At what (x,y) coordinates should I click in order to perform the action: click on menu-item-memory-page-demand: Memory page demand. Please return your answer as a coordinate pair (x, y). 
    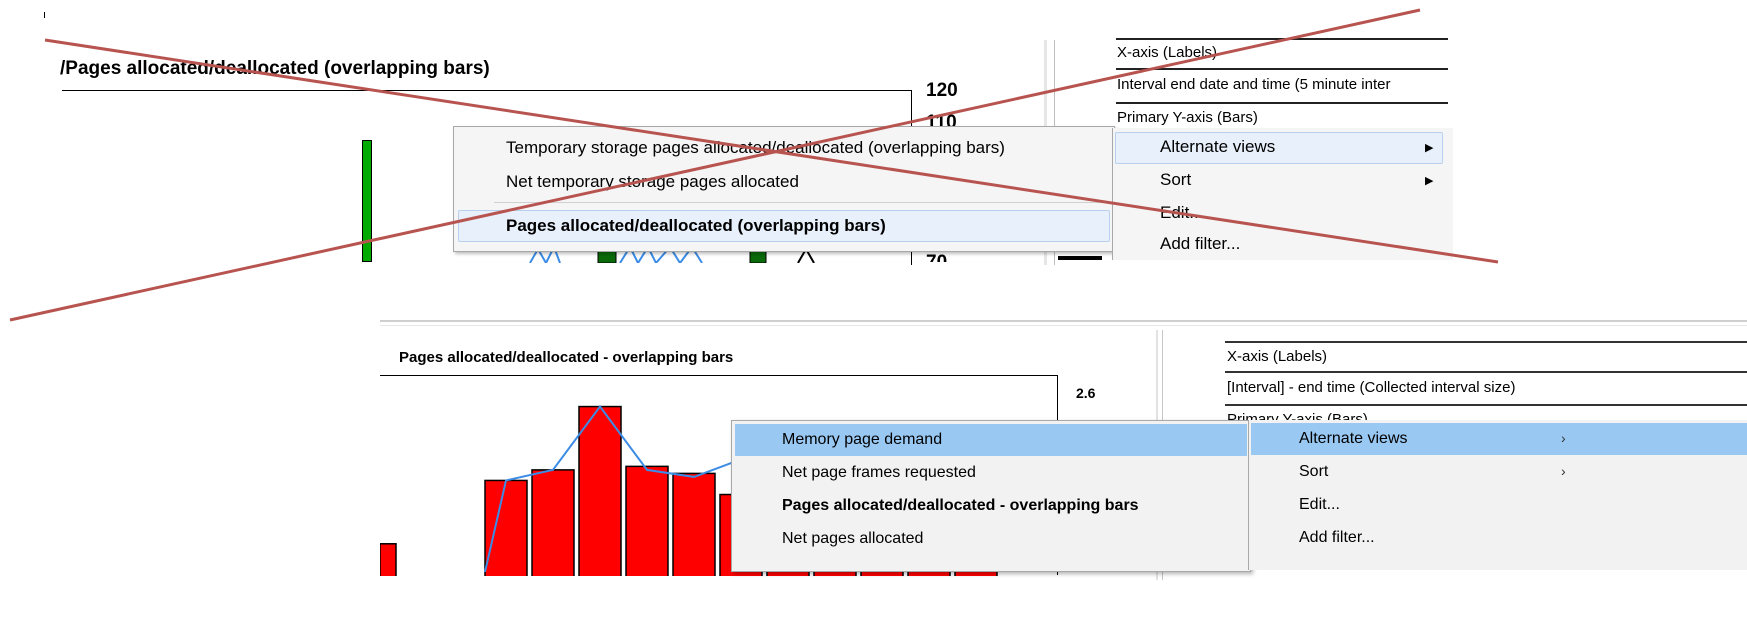
    Looking at the image, I should click on (862, 440).